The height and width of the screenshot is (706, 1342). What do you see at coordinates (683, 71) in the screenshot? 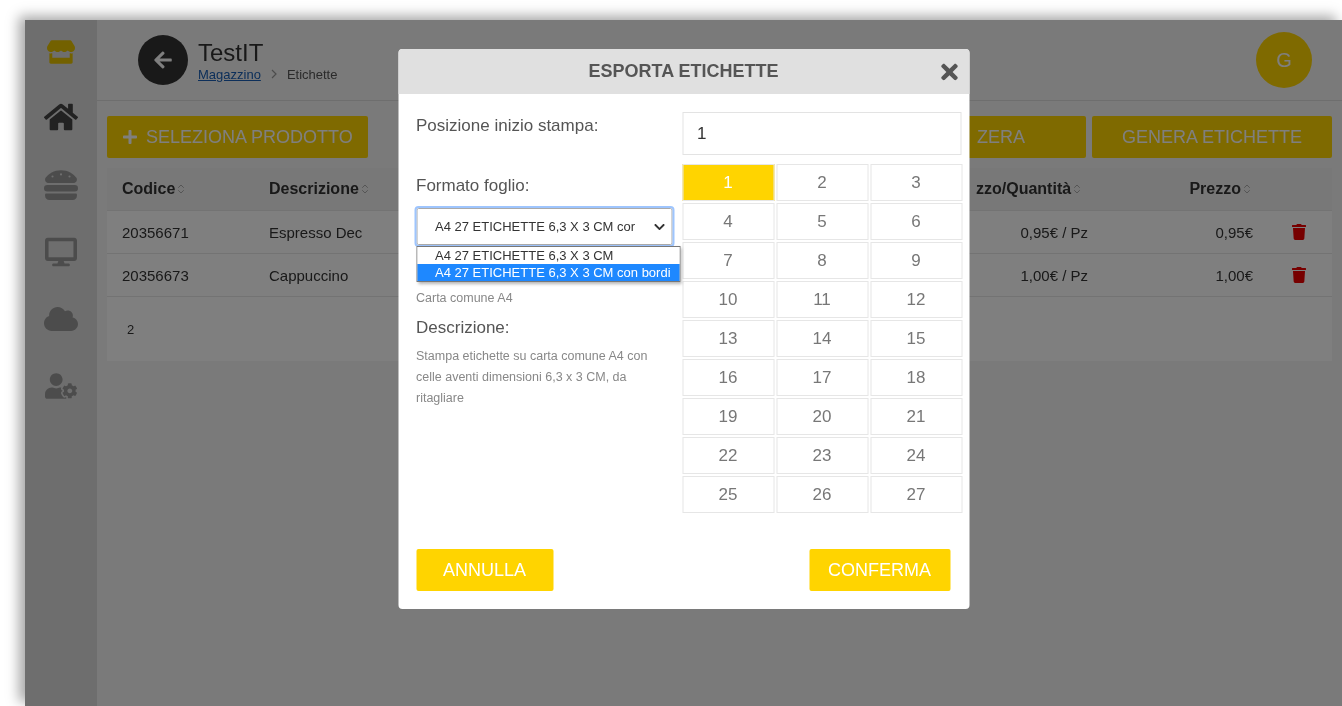
I see `dialog-title: ESPORTA ETICHETTE` at bounding box center [683, 71].